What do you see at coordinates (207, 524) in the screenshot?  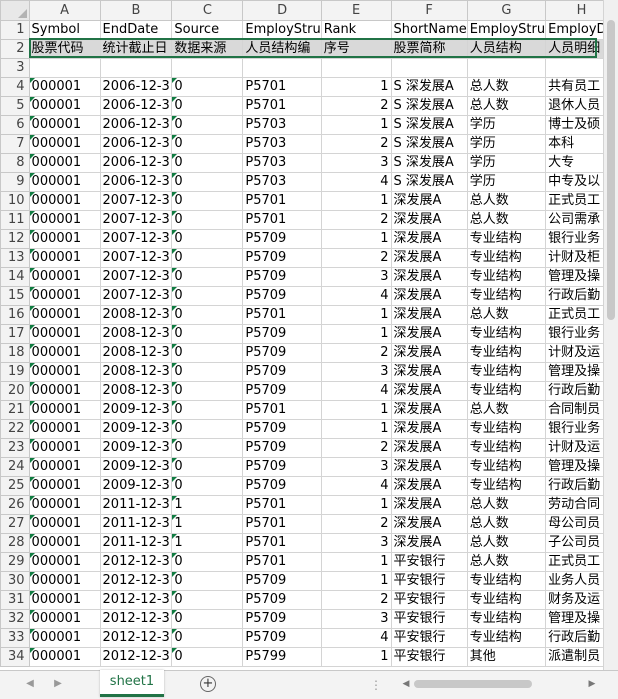 I see `cell-c: 1` at bounding box center [207, 524].